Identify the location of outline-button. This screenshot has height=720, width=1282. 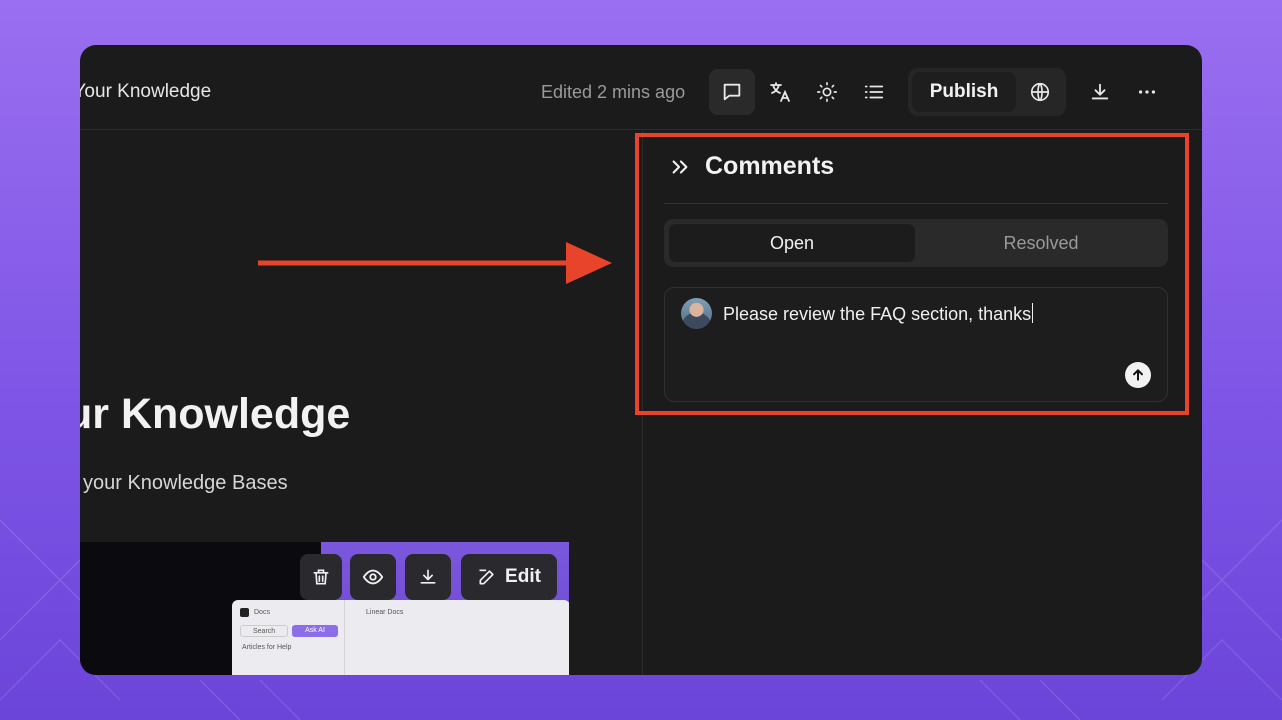
(874, 92).